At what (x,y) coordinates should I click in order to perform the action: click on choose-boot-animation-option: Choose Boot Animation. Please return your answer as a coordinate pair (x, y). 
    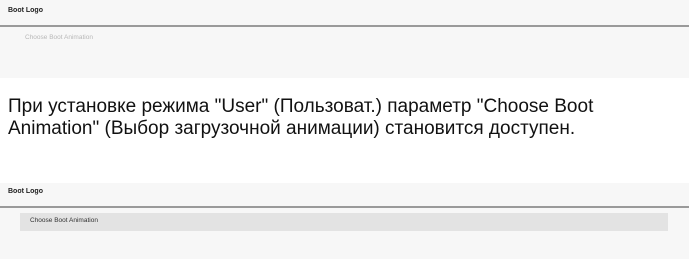
    Looking at the image, I should click on (344, 222).